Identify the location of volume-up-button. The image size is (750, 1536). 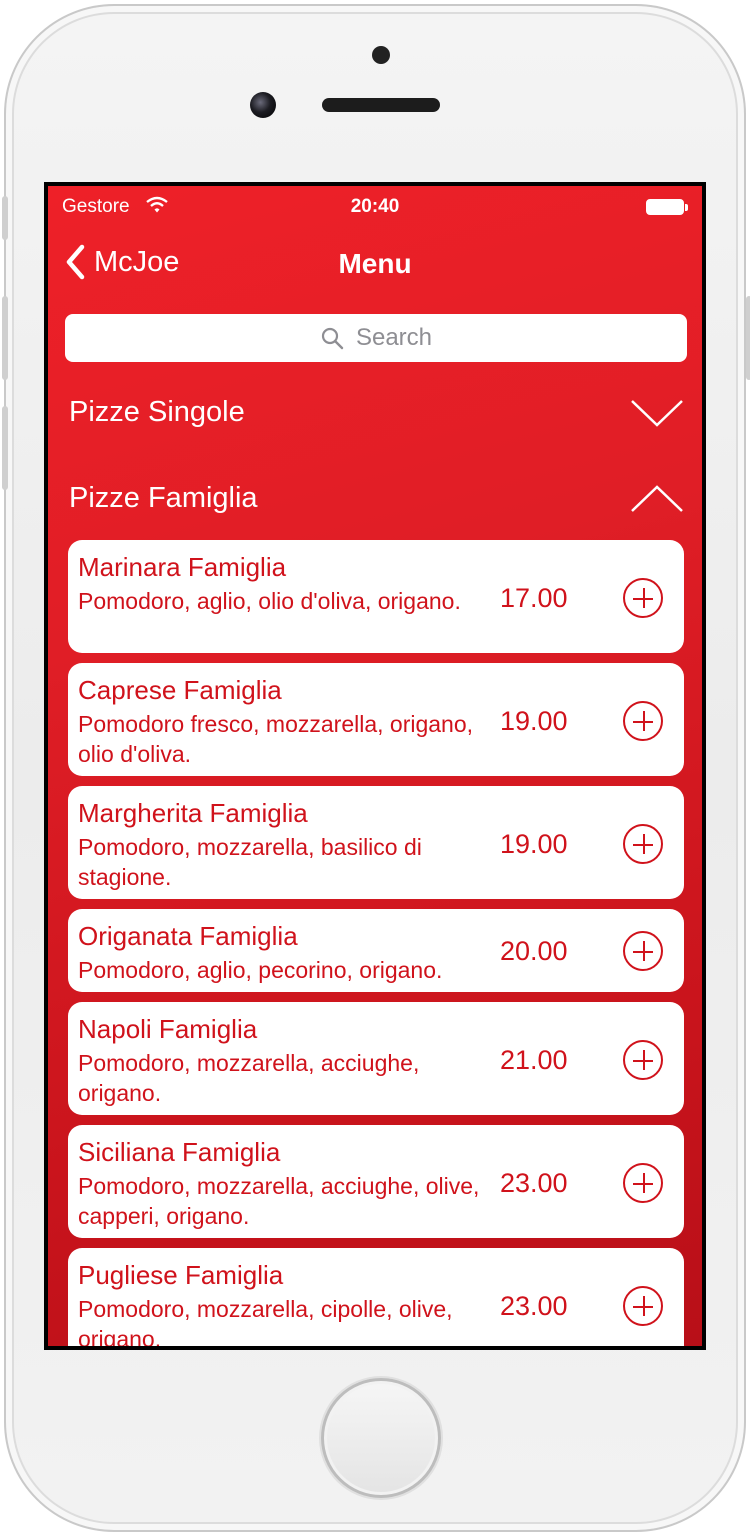
(5, 338).